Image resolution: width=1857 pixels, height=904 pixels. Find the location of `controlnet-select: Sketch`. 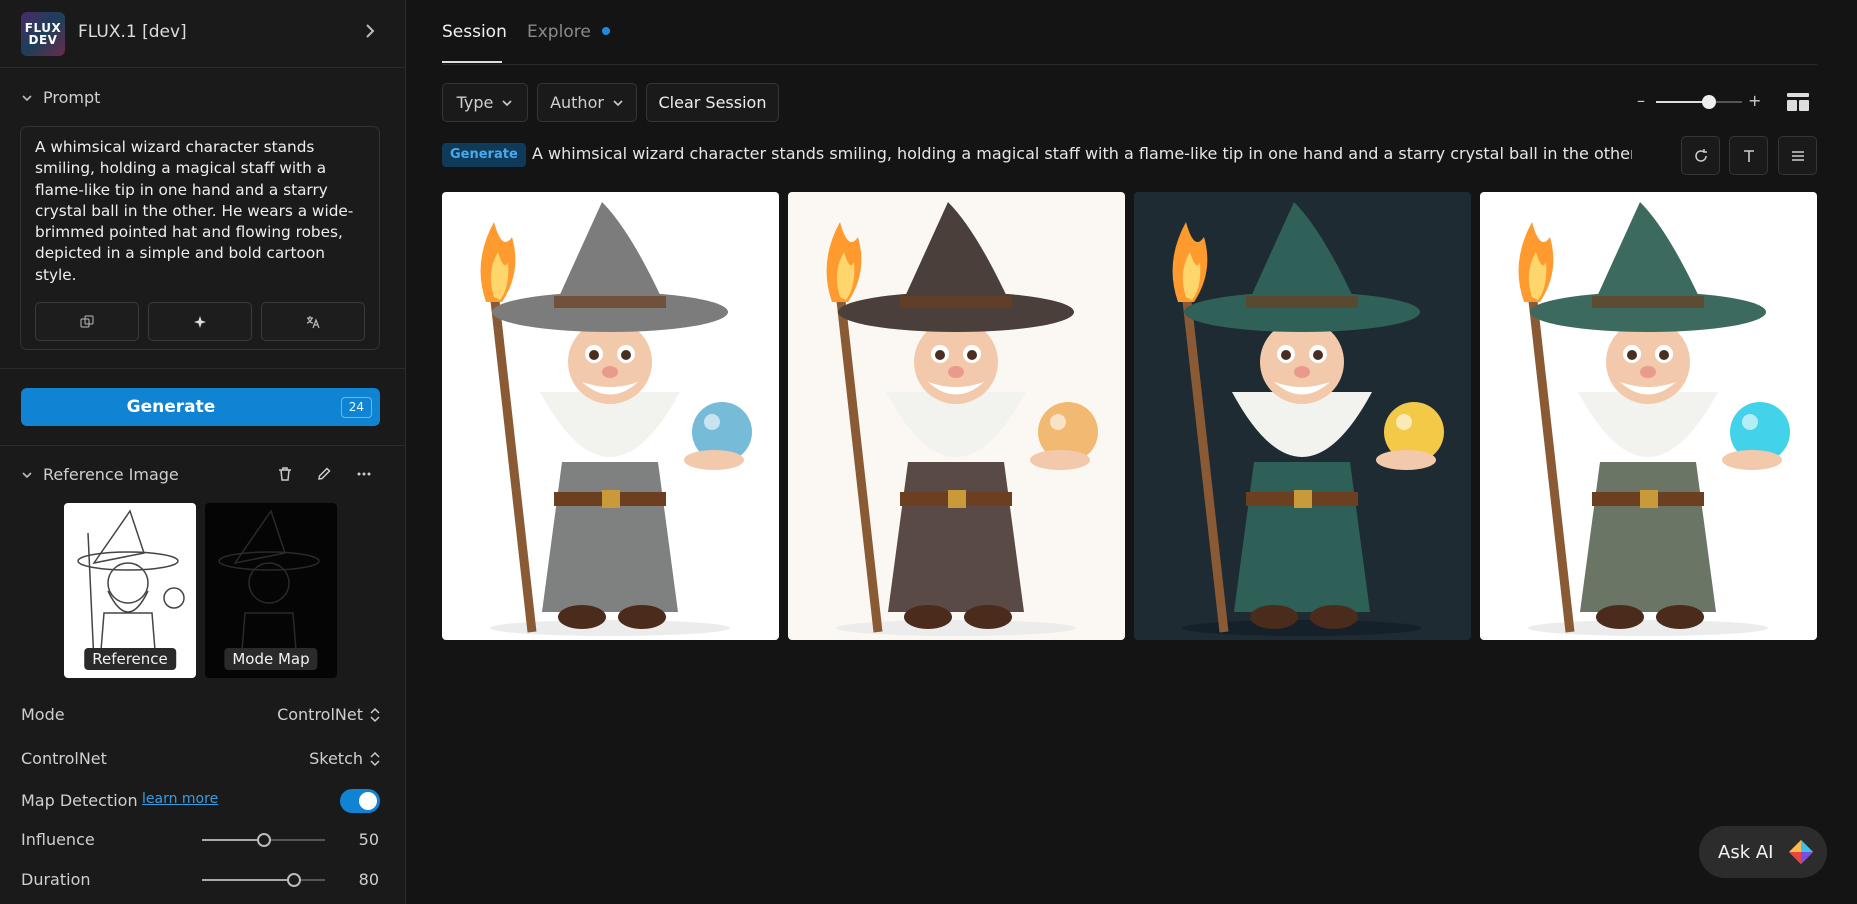

controlnet-select: Sketch is located at coordinates (345, 758).